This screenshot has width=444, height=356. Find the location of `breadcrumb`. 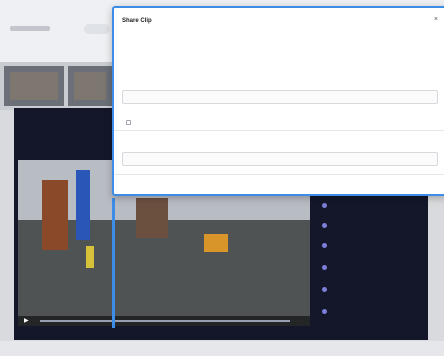

breadcrumb is located at coordinates (30, 28).